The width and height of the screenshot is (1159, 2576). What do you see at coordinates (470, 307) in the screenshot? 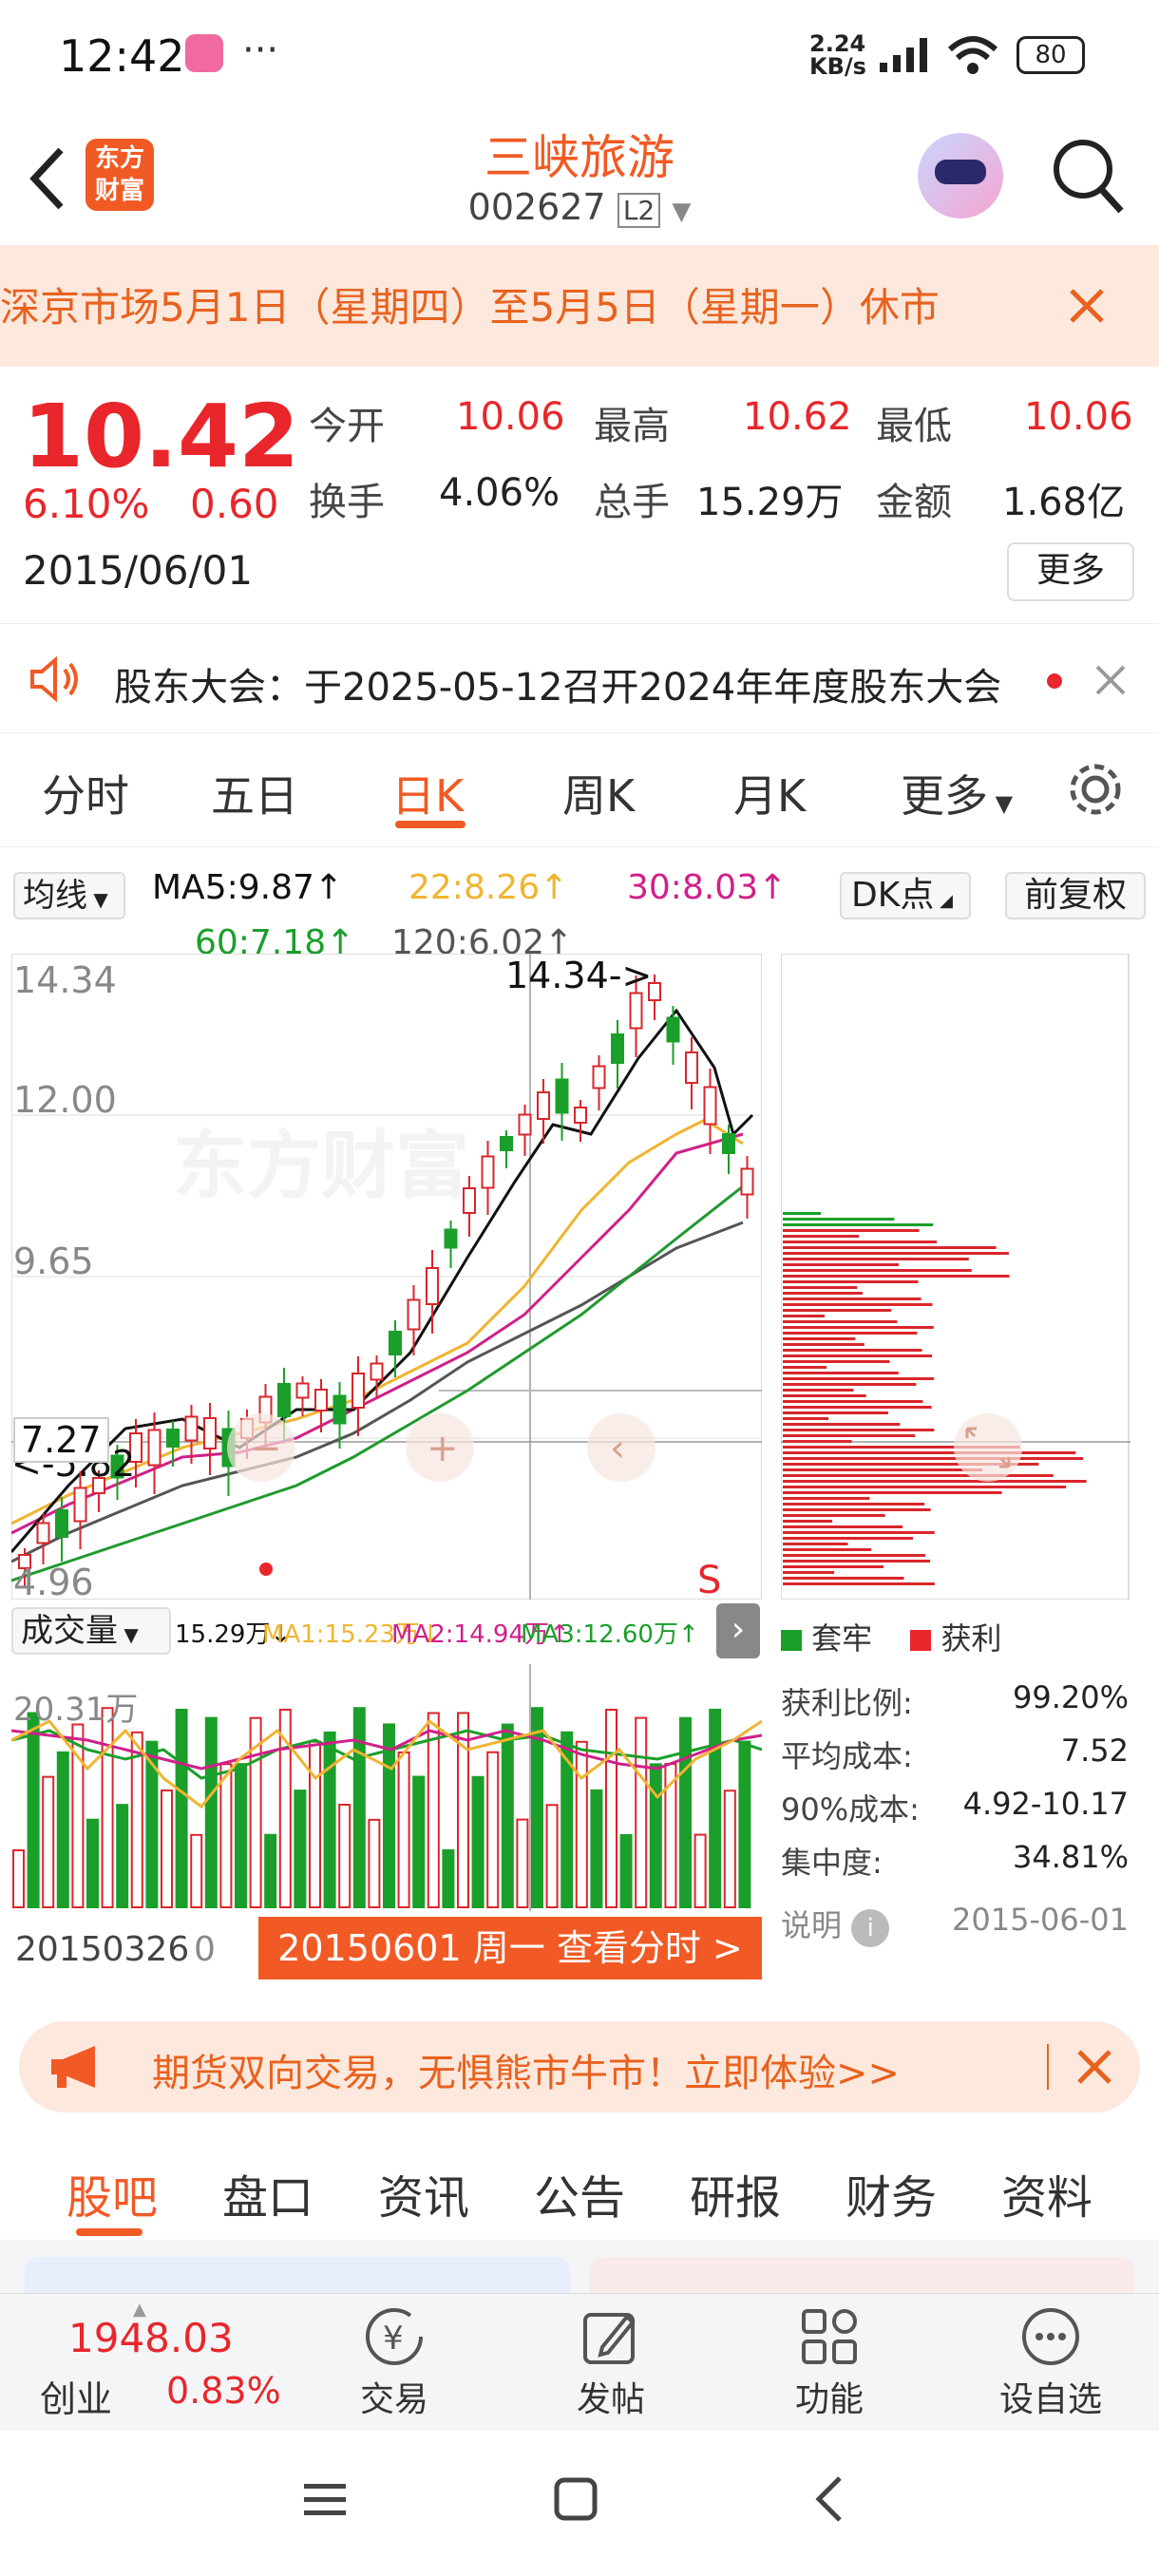
I see `banner-text: 深京市场5月1日（星期四）至5月5日（星期一）休市` at bounding box center [470, 307].